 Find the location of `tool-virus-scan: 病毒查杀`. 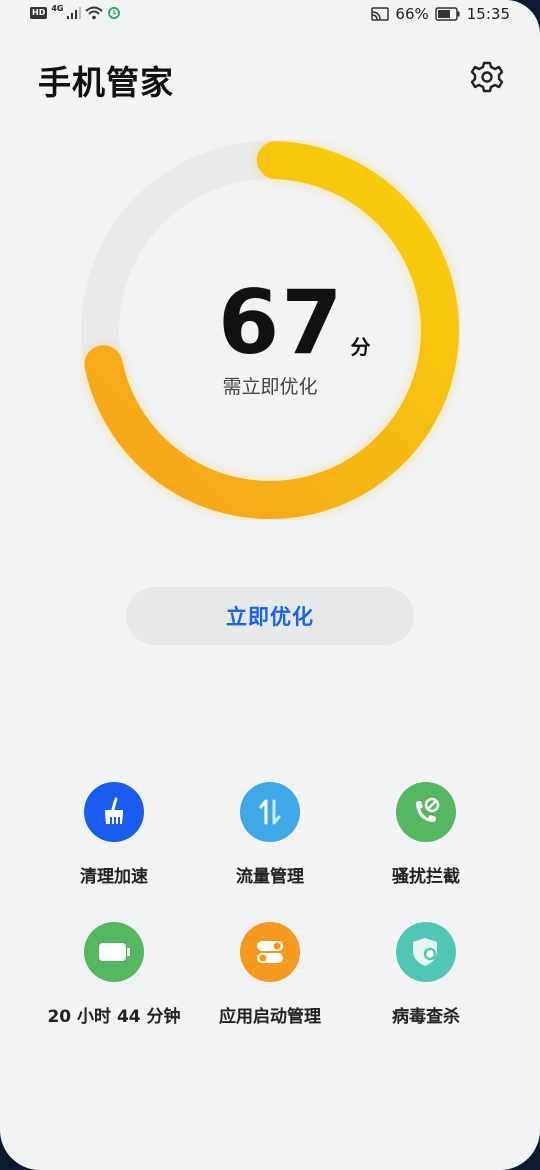

tool-virus-scan: 病毒查杀 is located at coordinates (426, 974).